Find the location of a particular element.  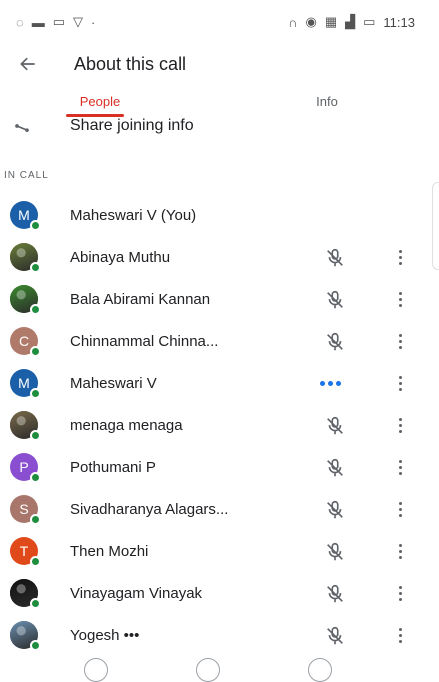

bottom-action-2-icon is located at coordinates (208, 670).